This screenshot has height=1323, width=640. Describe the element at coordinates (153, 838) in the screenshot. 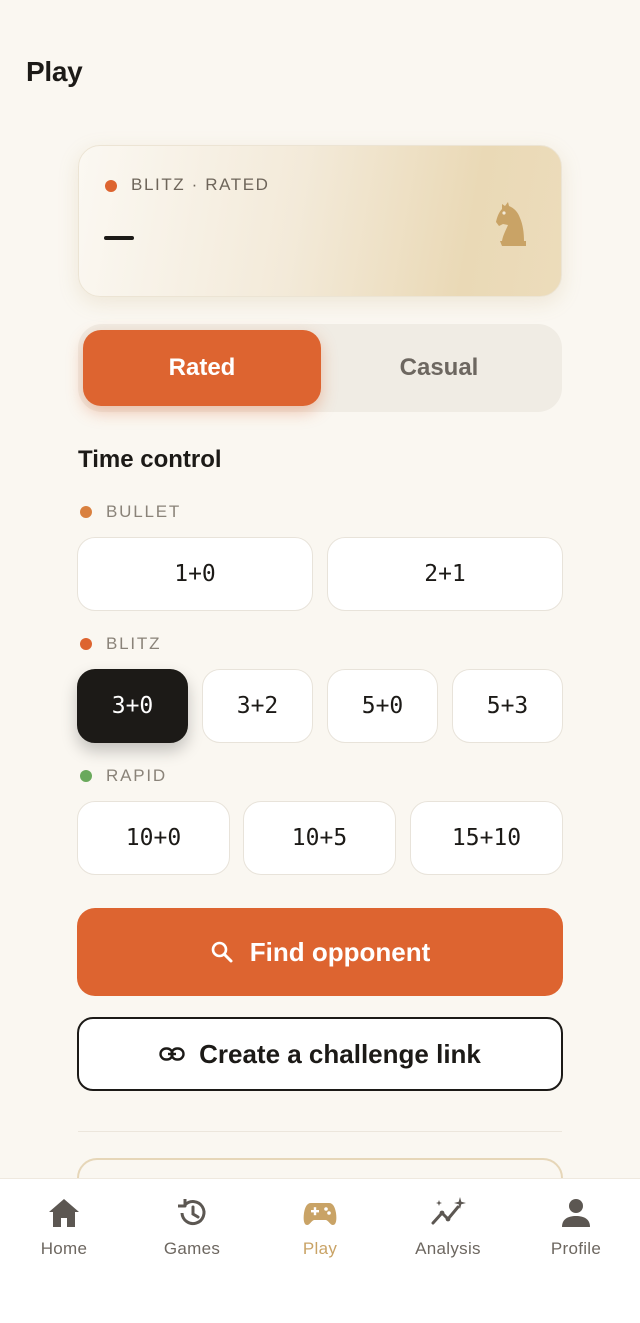

I see `time-option-10-0: 10+0` at that location.